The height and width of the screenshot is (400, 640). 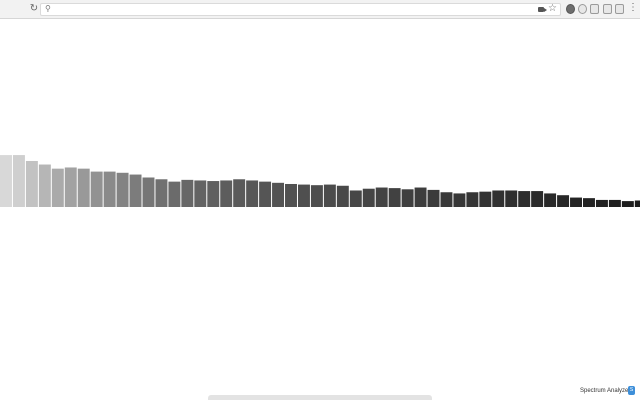 What do you see at coordinates (605, 391) in the screenshot?
I see `status-label: Spectrum Analyzer` at bounding box center [605, 391].